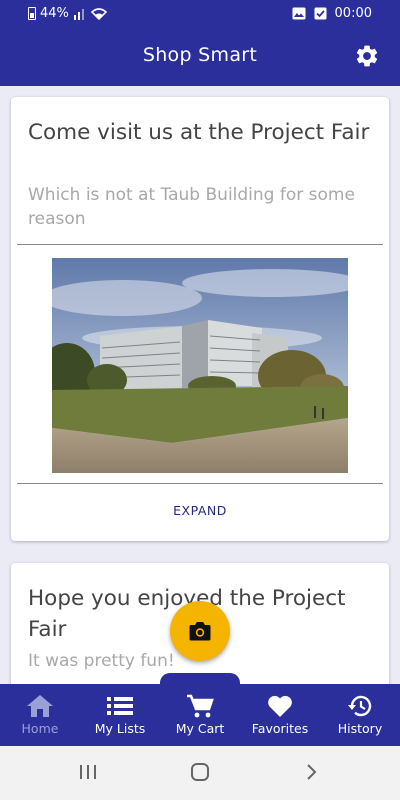  I want to click on settings-button, so click(367, 56).